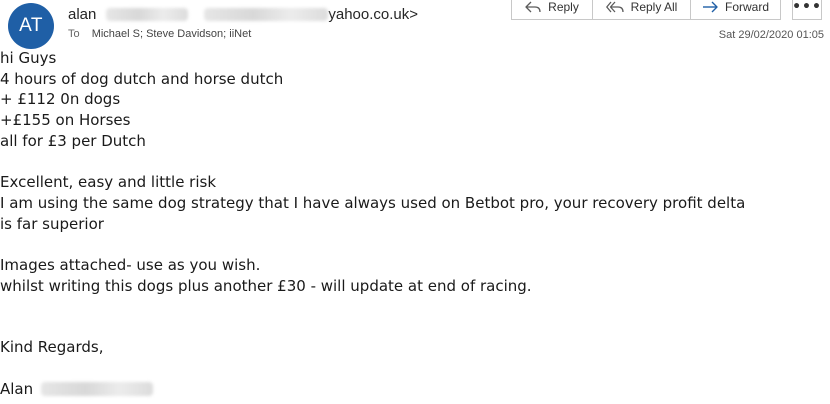 This screenshot has width=830, height=404. I want to click on body-line: hi Guys, so click(28, 58).